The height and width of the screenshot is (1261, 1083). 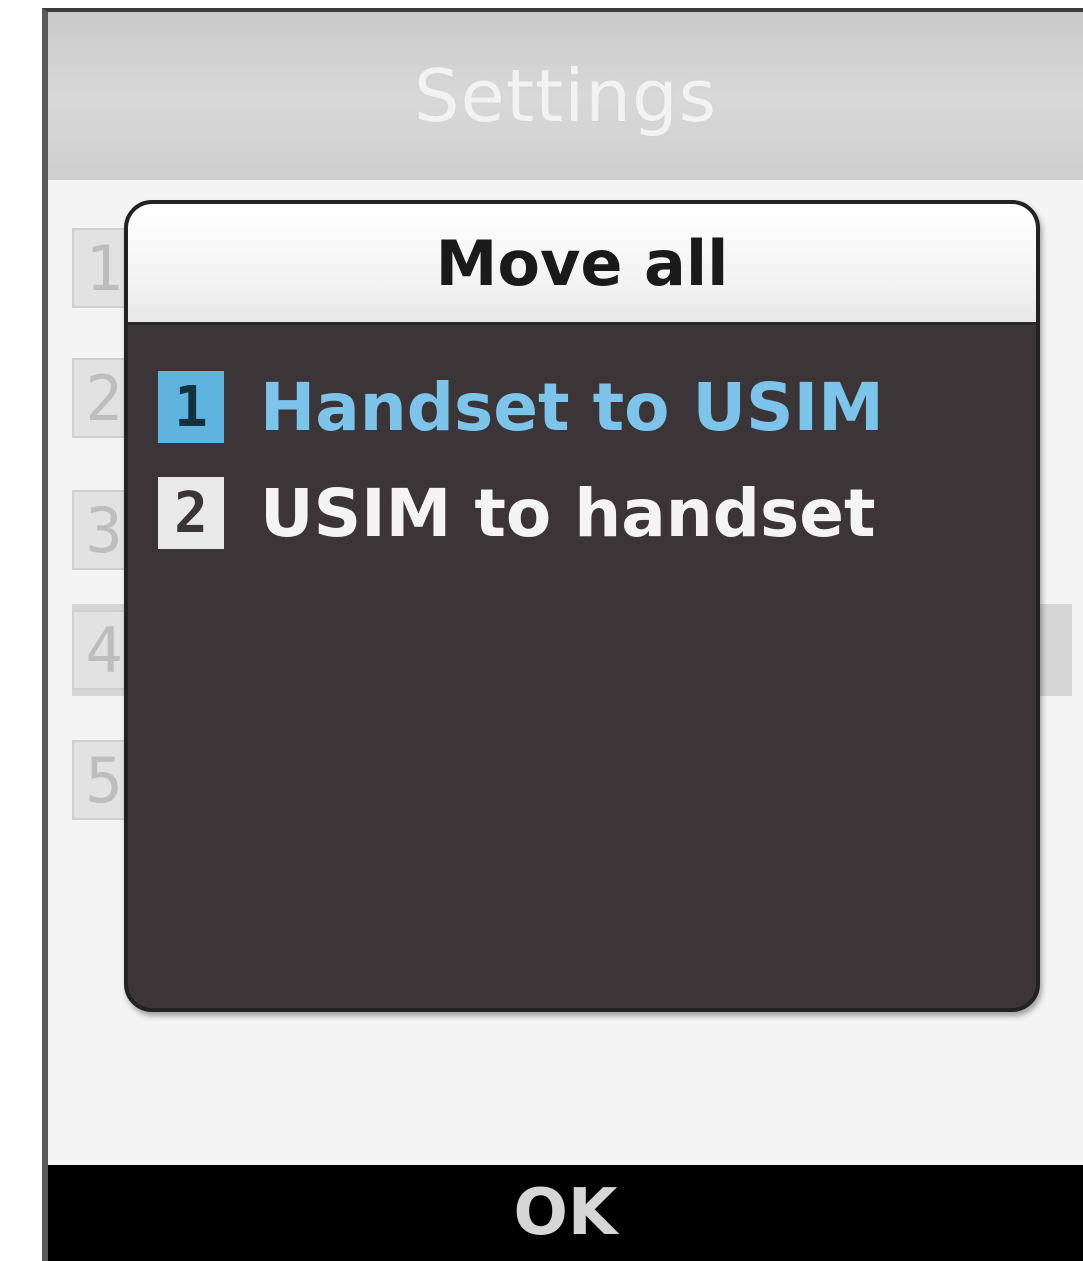 I want to click on option-number-badge: 2, so click(x=191, y=513).